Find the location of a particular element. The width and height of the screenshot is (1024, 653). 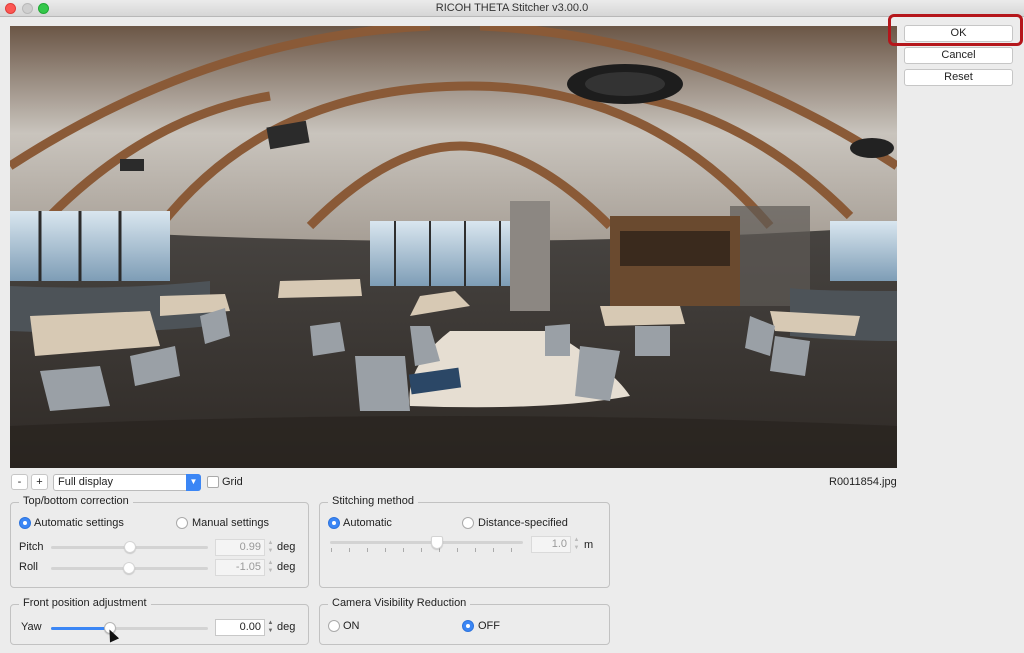

window-title: RICOH THETA Stitcher v3.00.0 is located at coordinates (512, 8).